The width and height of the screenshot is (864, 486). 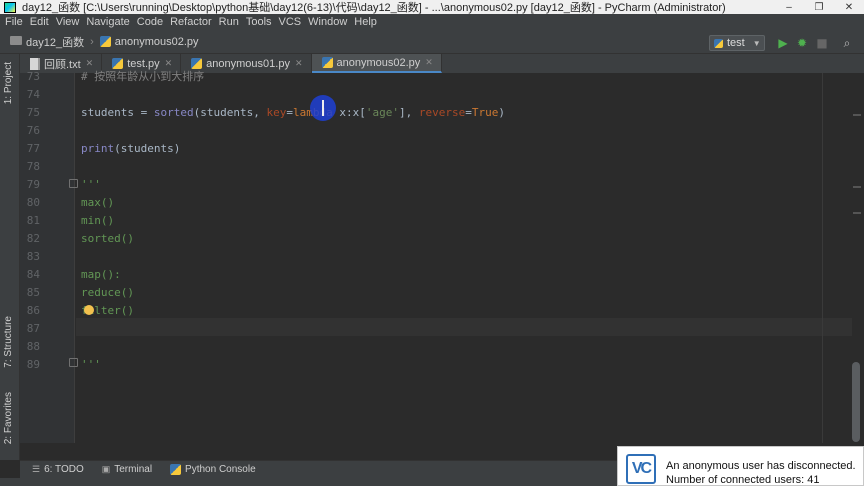 What do you see at coordinates (33, 220) in the screenshot?
I see `line-number: 81` at bounding box center [33, 220].